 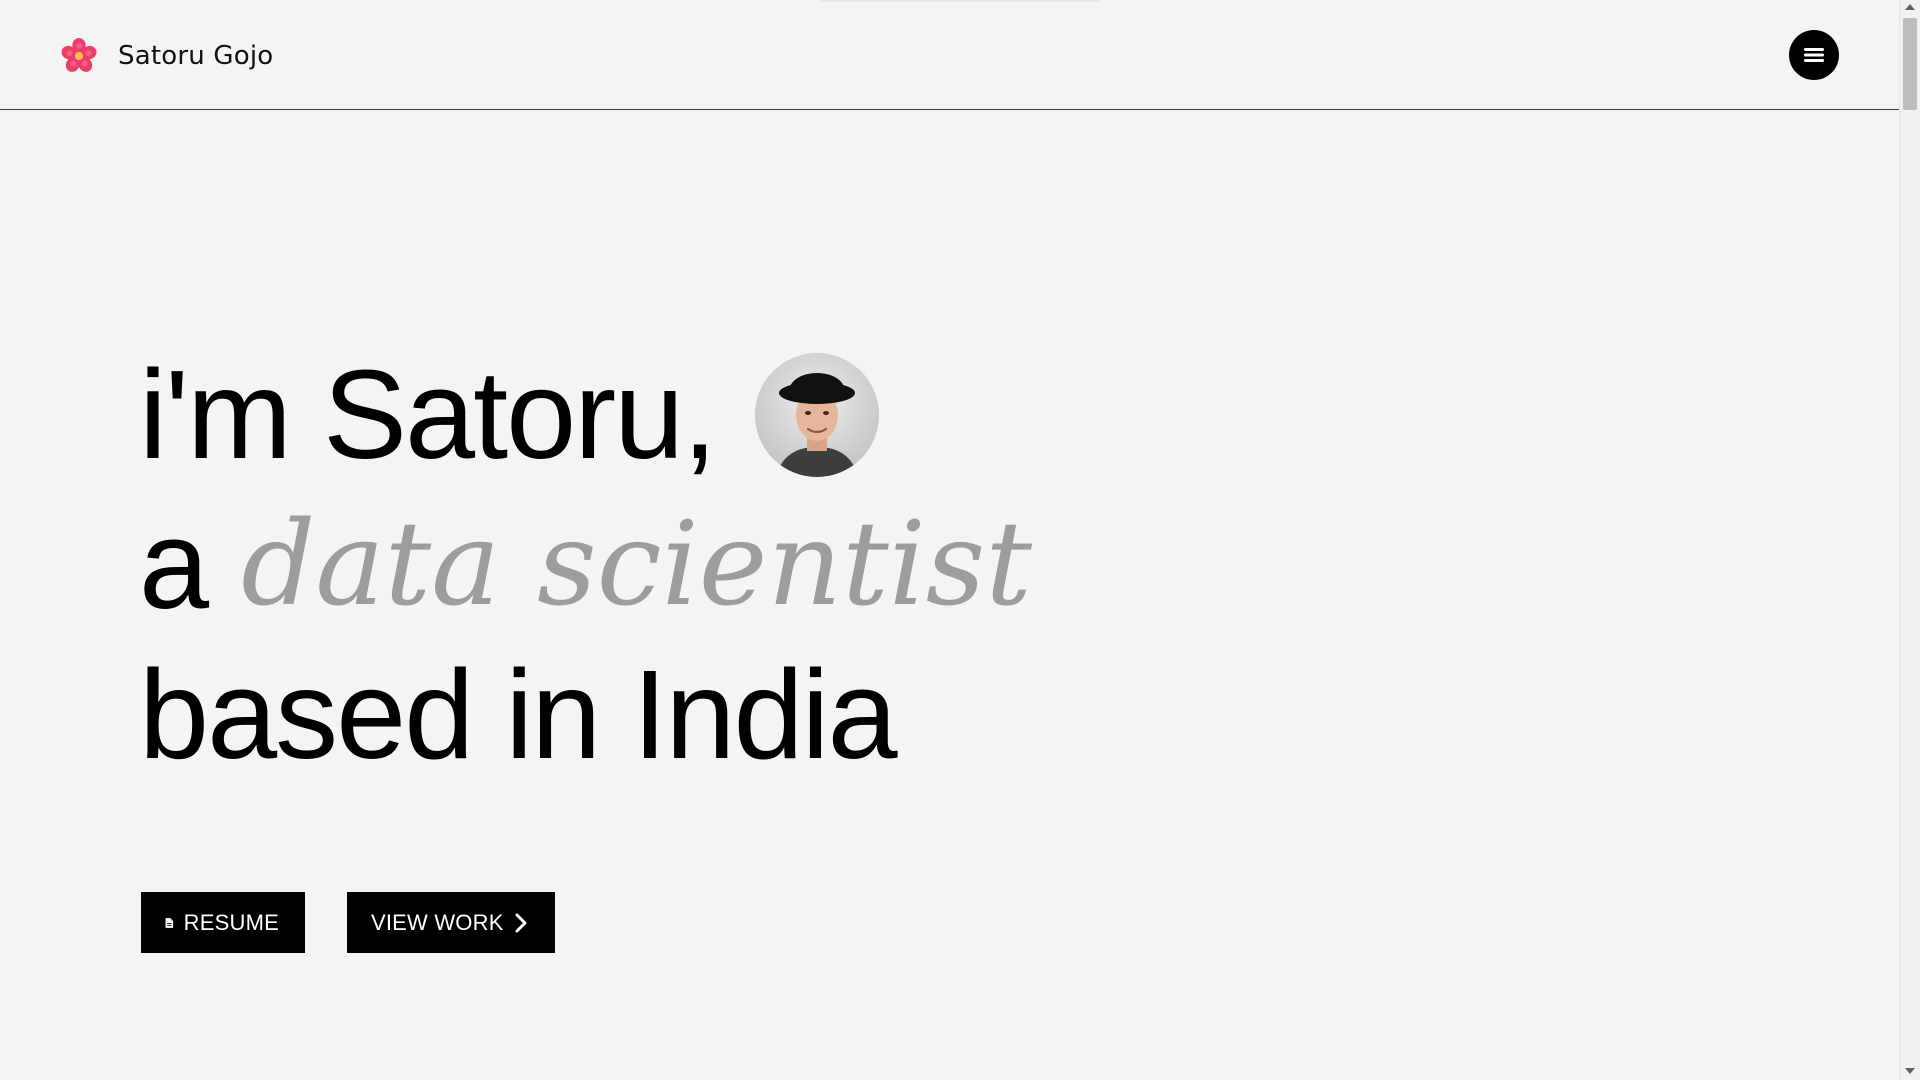 I want to click on hero-role: data scientist, so click(x=636, y=564).